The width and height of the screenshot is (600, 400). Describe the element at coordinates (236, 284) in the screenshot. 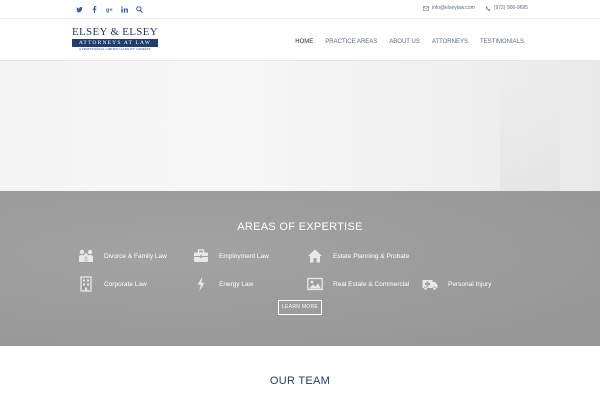

I see `practice-label: Energy Law` at that location.